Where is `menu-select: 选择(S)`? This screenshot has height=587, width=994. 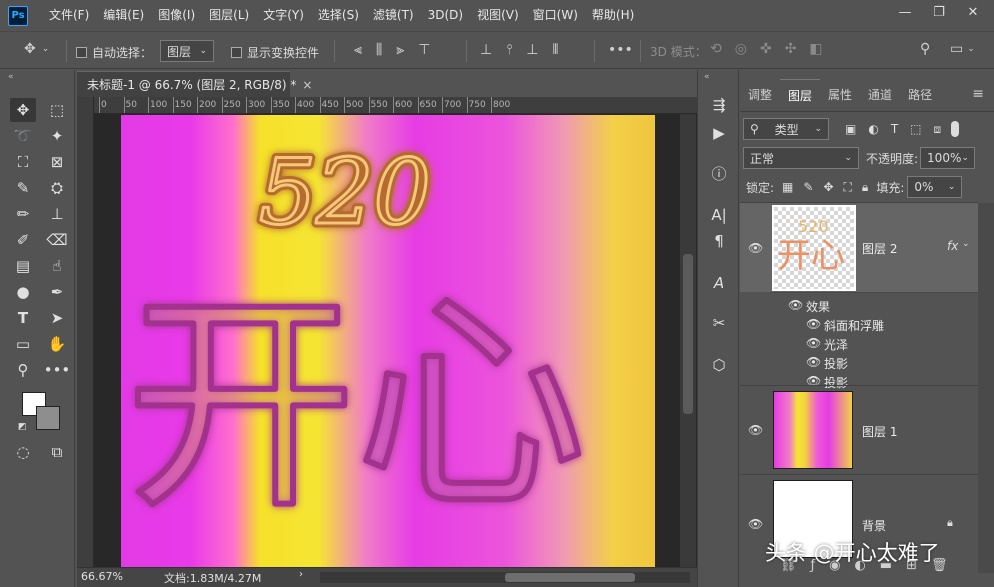 menu-select: 选择(S) is located at coordinates (338, 15).